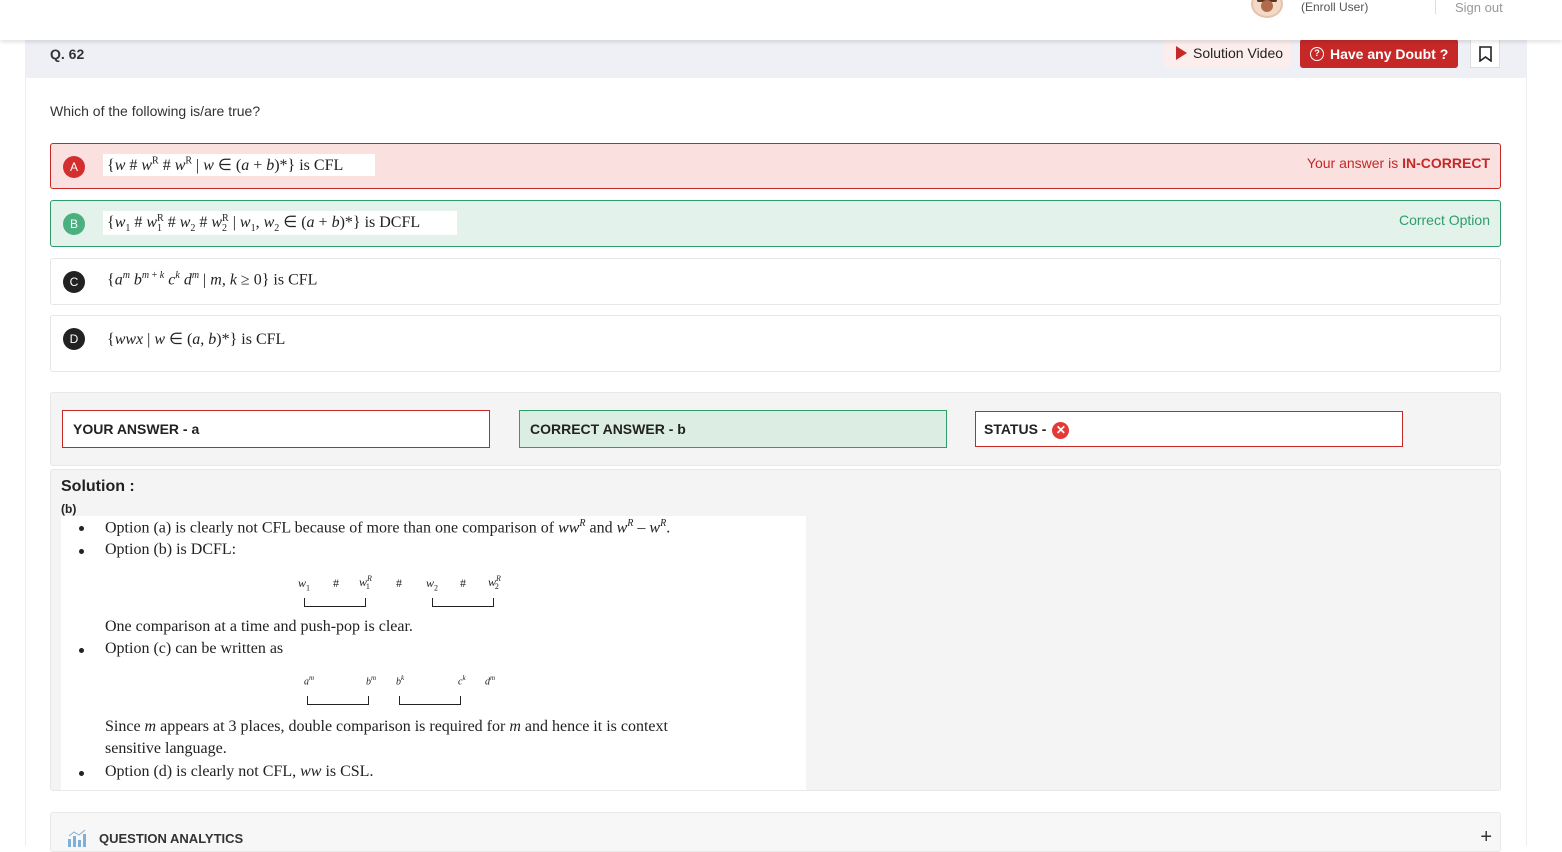 This screenshot has width=1562, height=852. I want to click on solution-line-6: sensitive language., so click(166, 748).